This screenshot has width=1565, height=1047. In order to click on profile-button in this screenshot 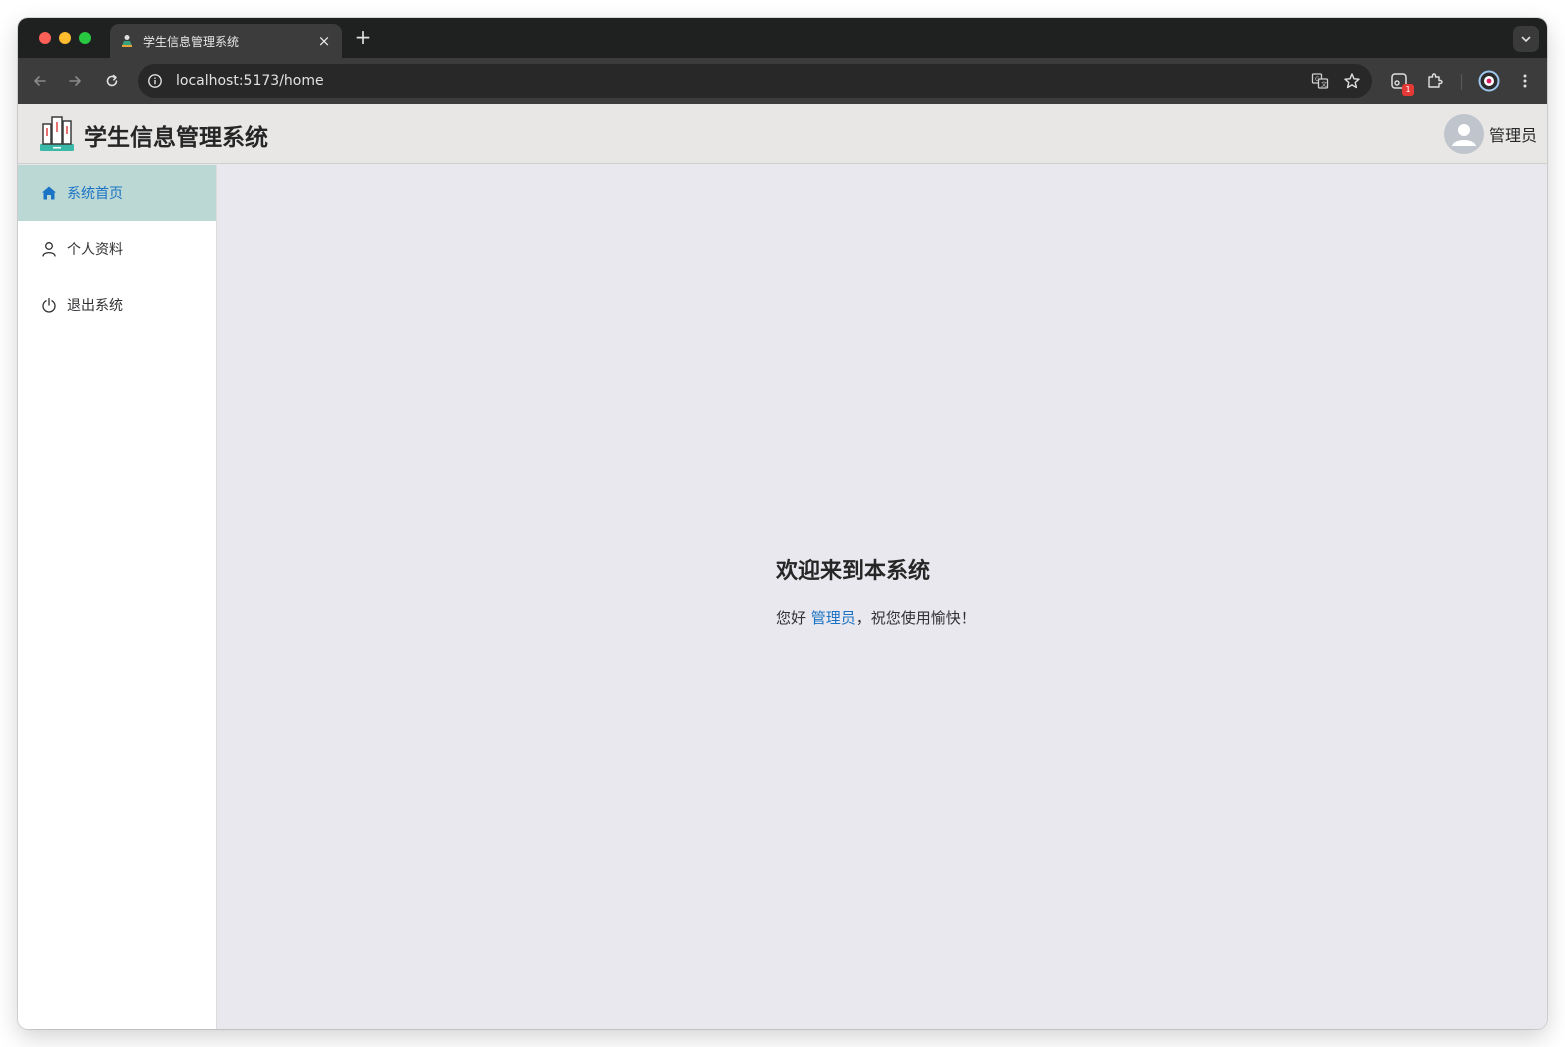, I will do `click(1489, 81)`.